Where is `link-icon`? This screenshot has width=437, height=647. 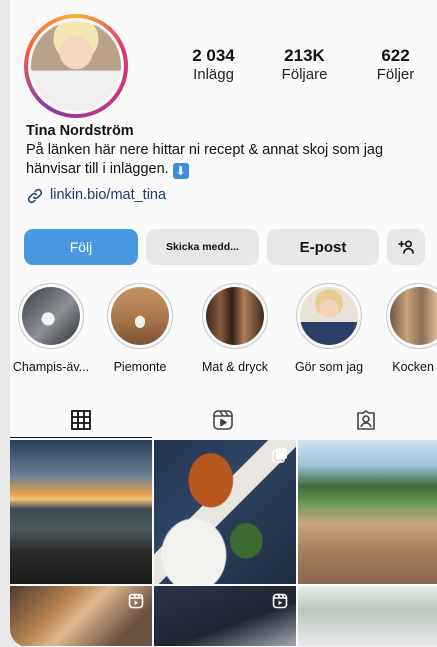 link-icon is located at coordinates (35, 195).